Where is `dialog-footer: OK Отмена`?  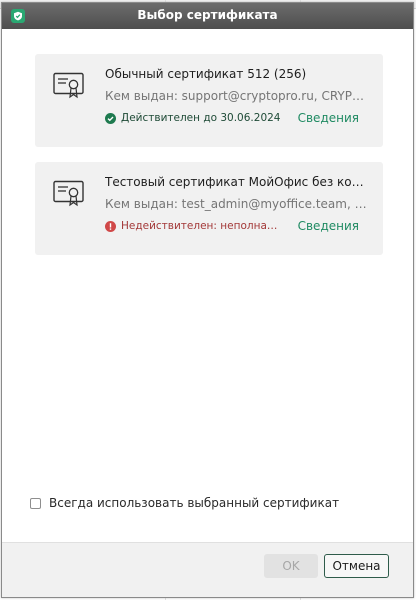
dialog-footer: OK Отмена is located at coordinates (207, 569).